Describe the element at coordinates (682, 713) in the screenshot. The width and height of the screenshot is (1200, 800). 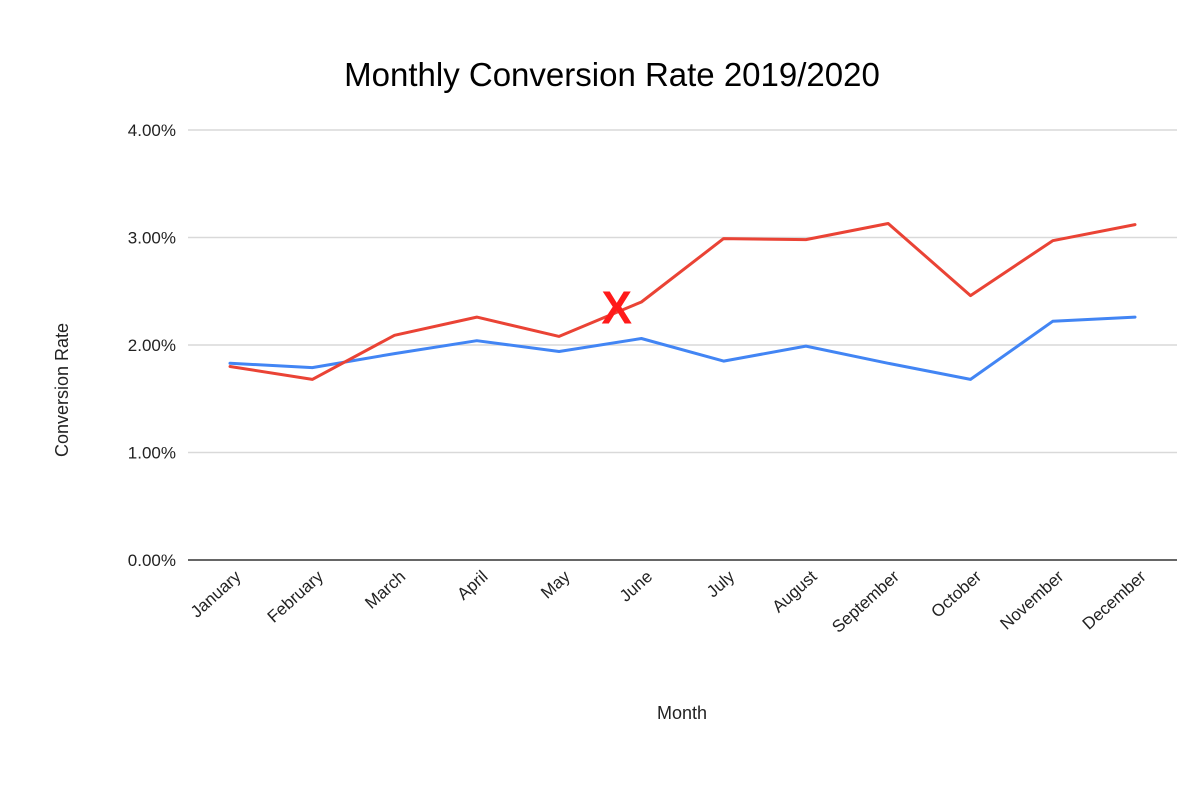
I see `x-axis-title: Month` at that location.